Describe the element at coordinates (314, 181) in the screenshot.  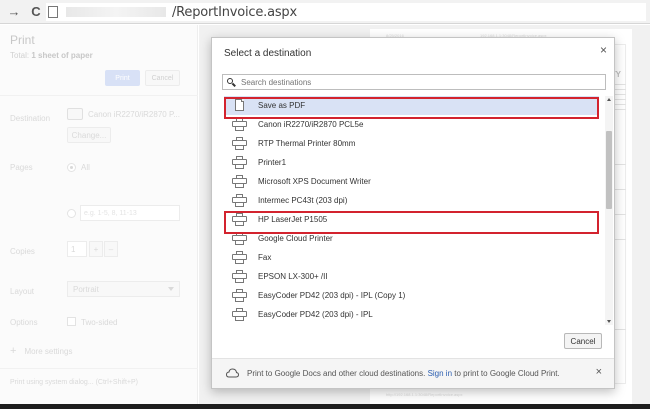
I see `destination-label: Microsoft XPS Document Writer` at that location.